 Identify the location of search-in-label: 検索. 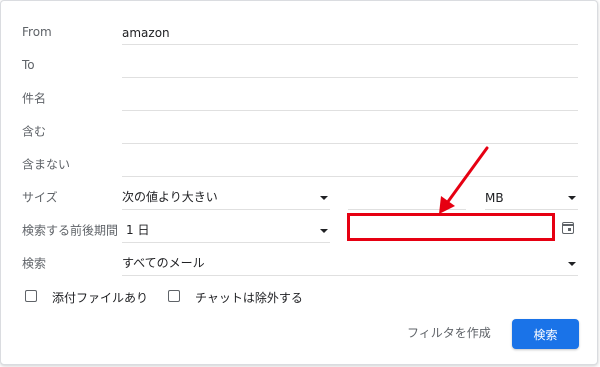
(34, 263).